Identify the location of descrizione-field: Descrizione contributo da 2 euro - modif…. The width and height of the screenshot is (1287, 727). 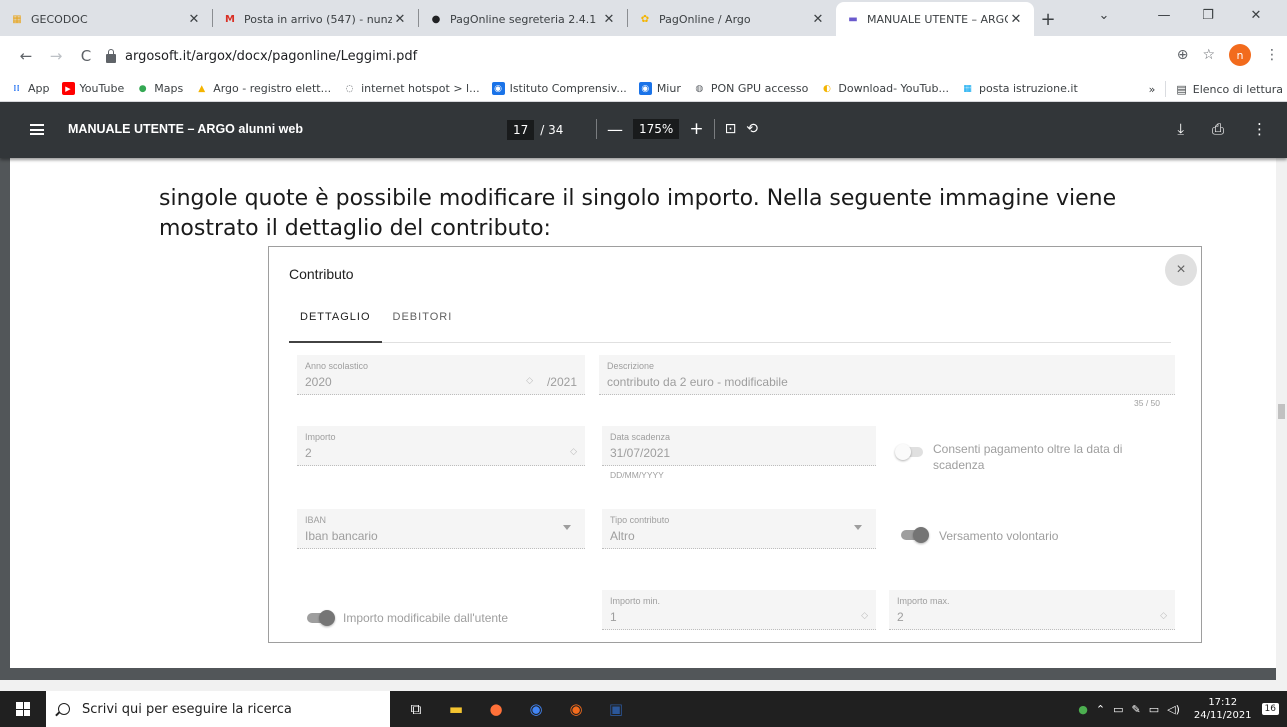
(887, 375).